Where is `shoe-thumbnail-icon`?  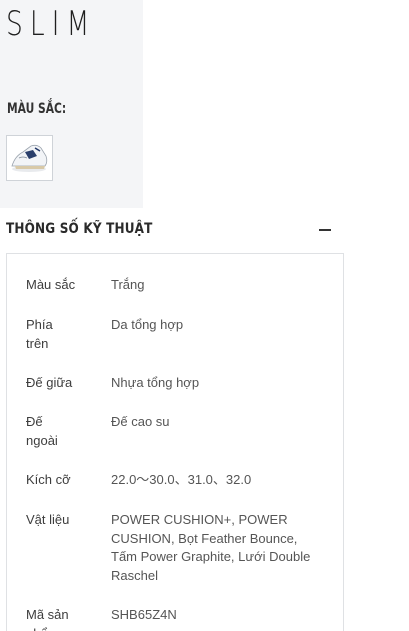
shoe-thumbnail-icon is located at coordinates (29, 158).